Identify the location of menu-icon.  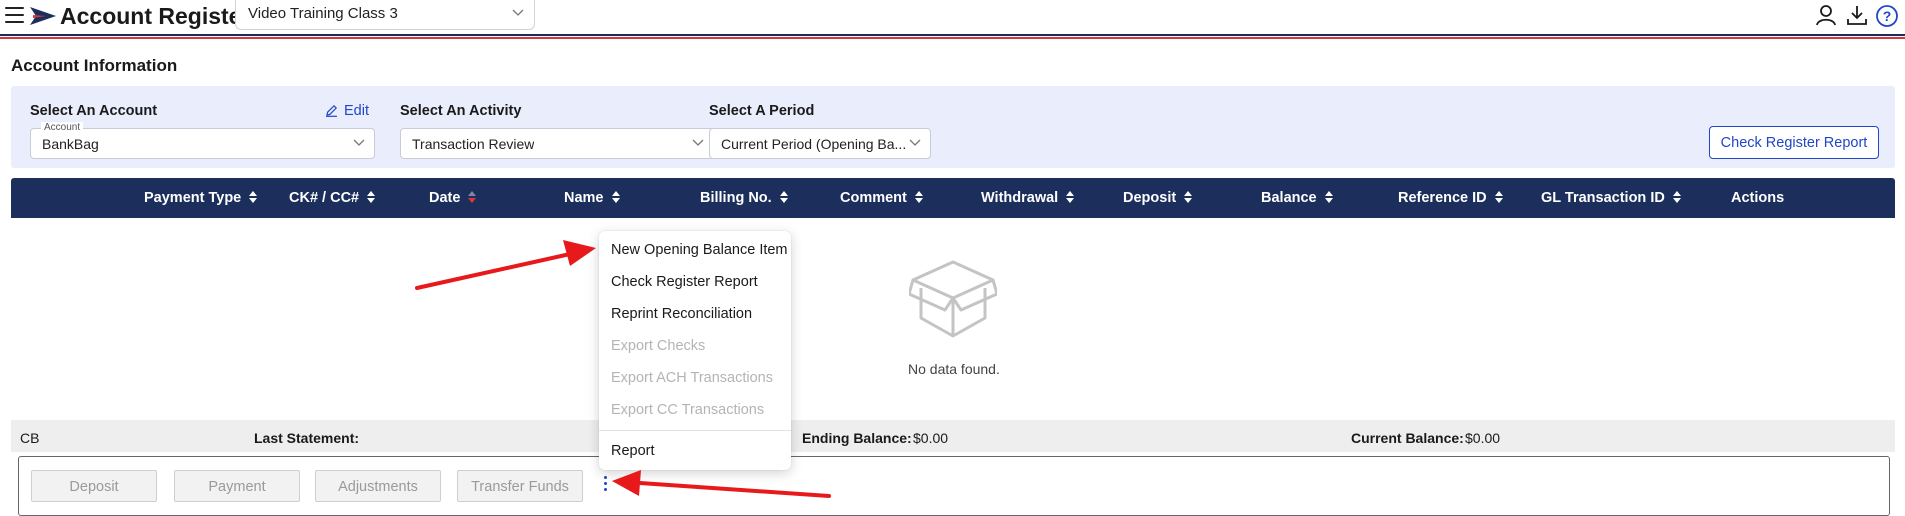
(14, 15).